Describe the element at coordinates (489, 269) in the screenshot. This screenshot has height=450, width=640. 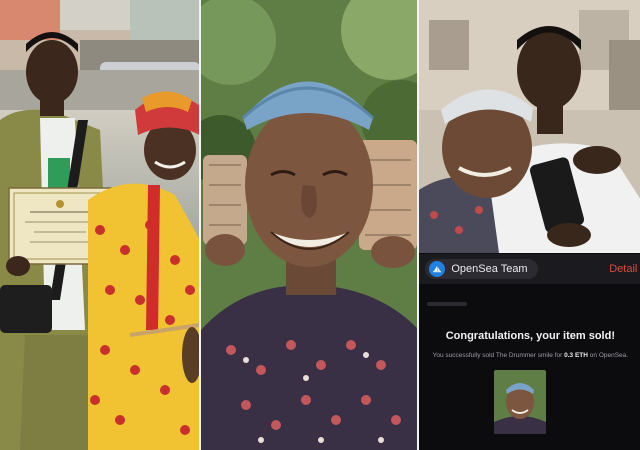
I see `sender-name: OpenSea Team` at that location.